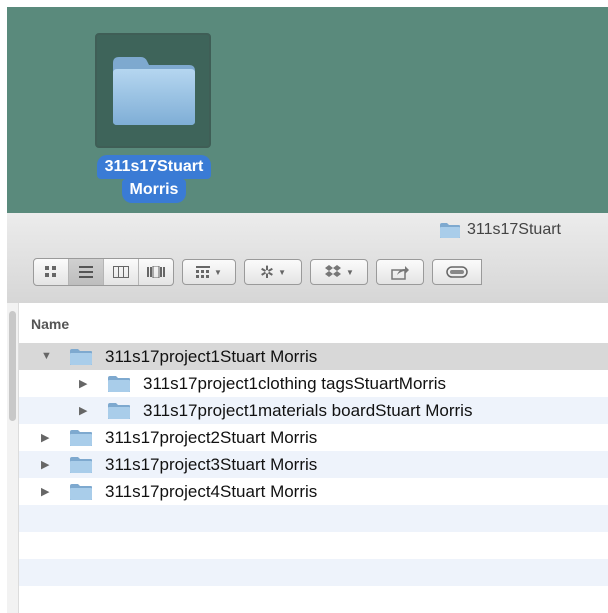  Describe the element at coordinates (50, 324) in the screenshot. I see `name-column-label: Name` at that location.